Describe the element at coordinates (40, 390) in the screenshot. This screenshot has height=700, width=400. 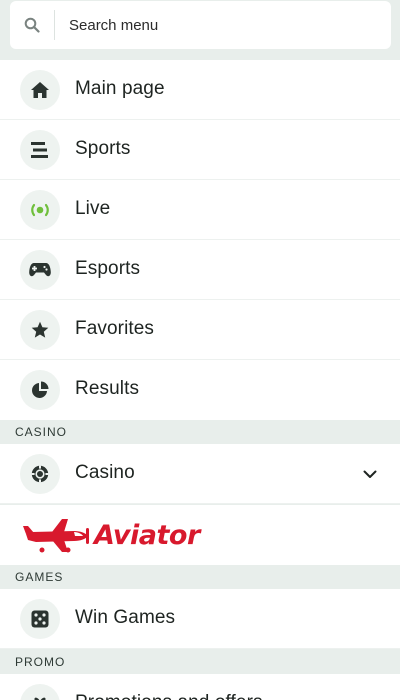
I see `pie-chart-icon` at that location.